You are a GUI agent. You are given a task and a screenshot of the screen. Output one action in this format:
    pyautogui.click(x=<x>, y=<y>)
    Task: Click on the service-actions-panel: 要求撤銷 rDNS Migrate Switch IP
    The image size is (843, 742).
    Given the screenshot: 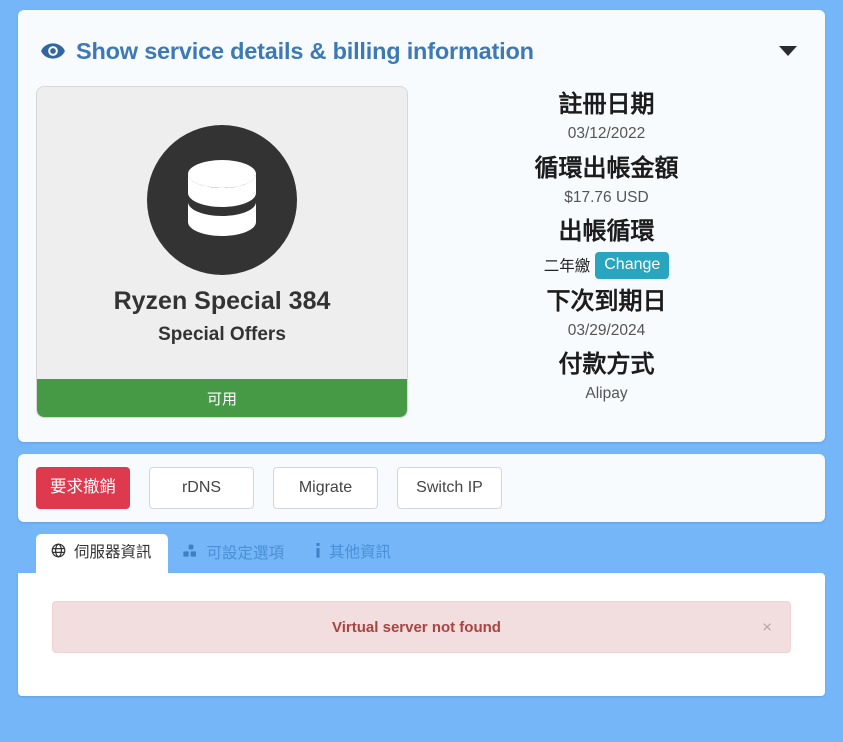 What is the action you would take?
    pyautogui.click(x=421, y=488)
    